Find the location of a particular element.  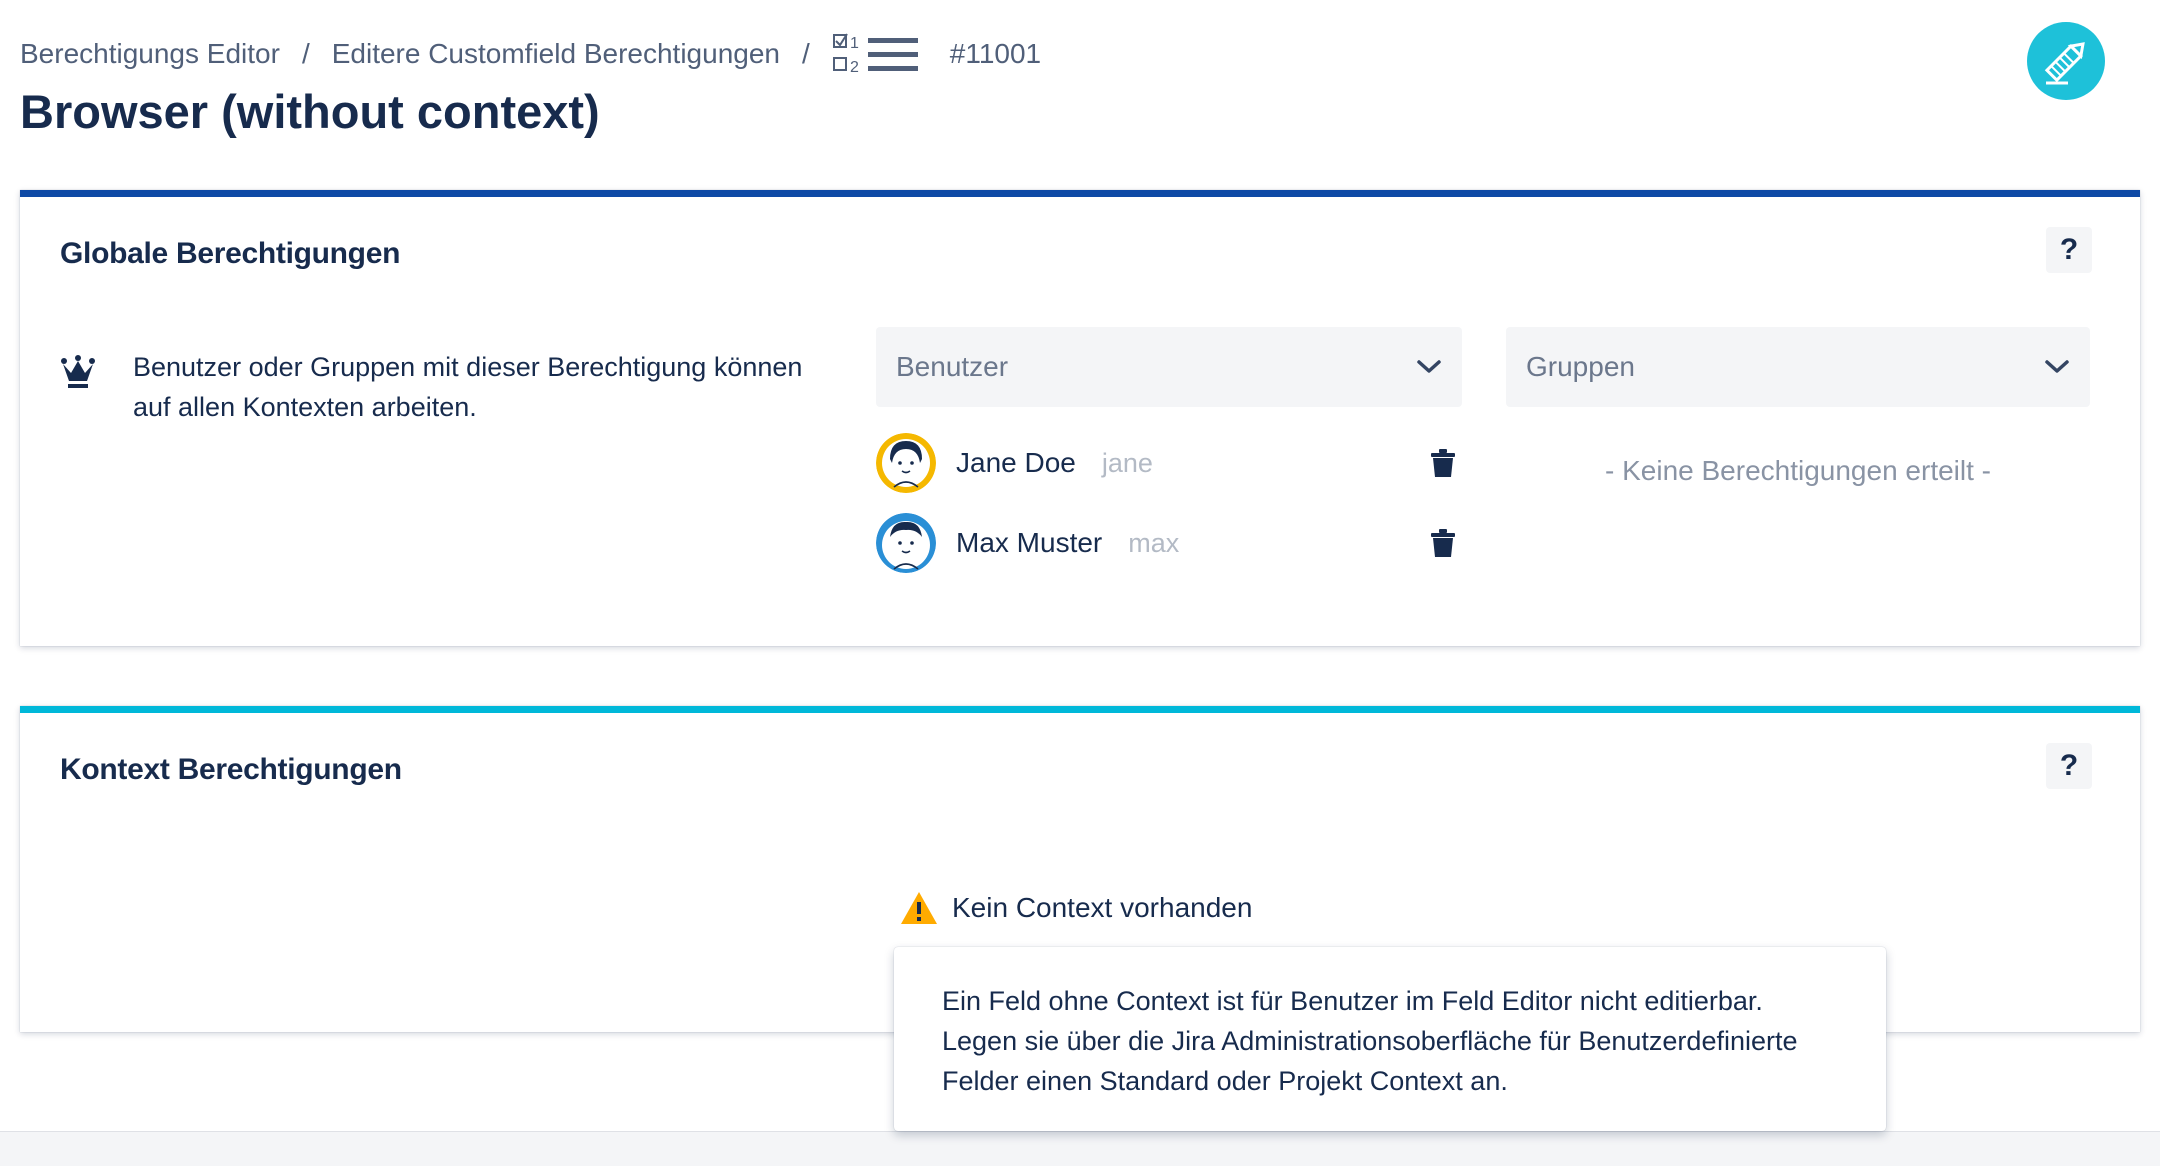

users-select-placeholder: Benutzer is located at coordinates (952, 366).